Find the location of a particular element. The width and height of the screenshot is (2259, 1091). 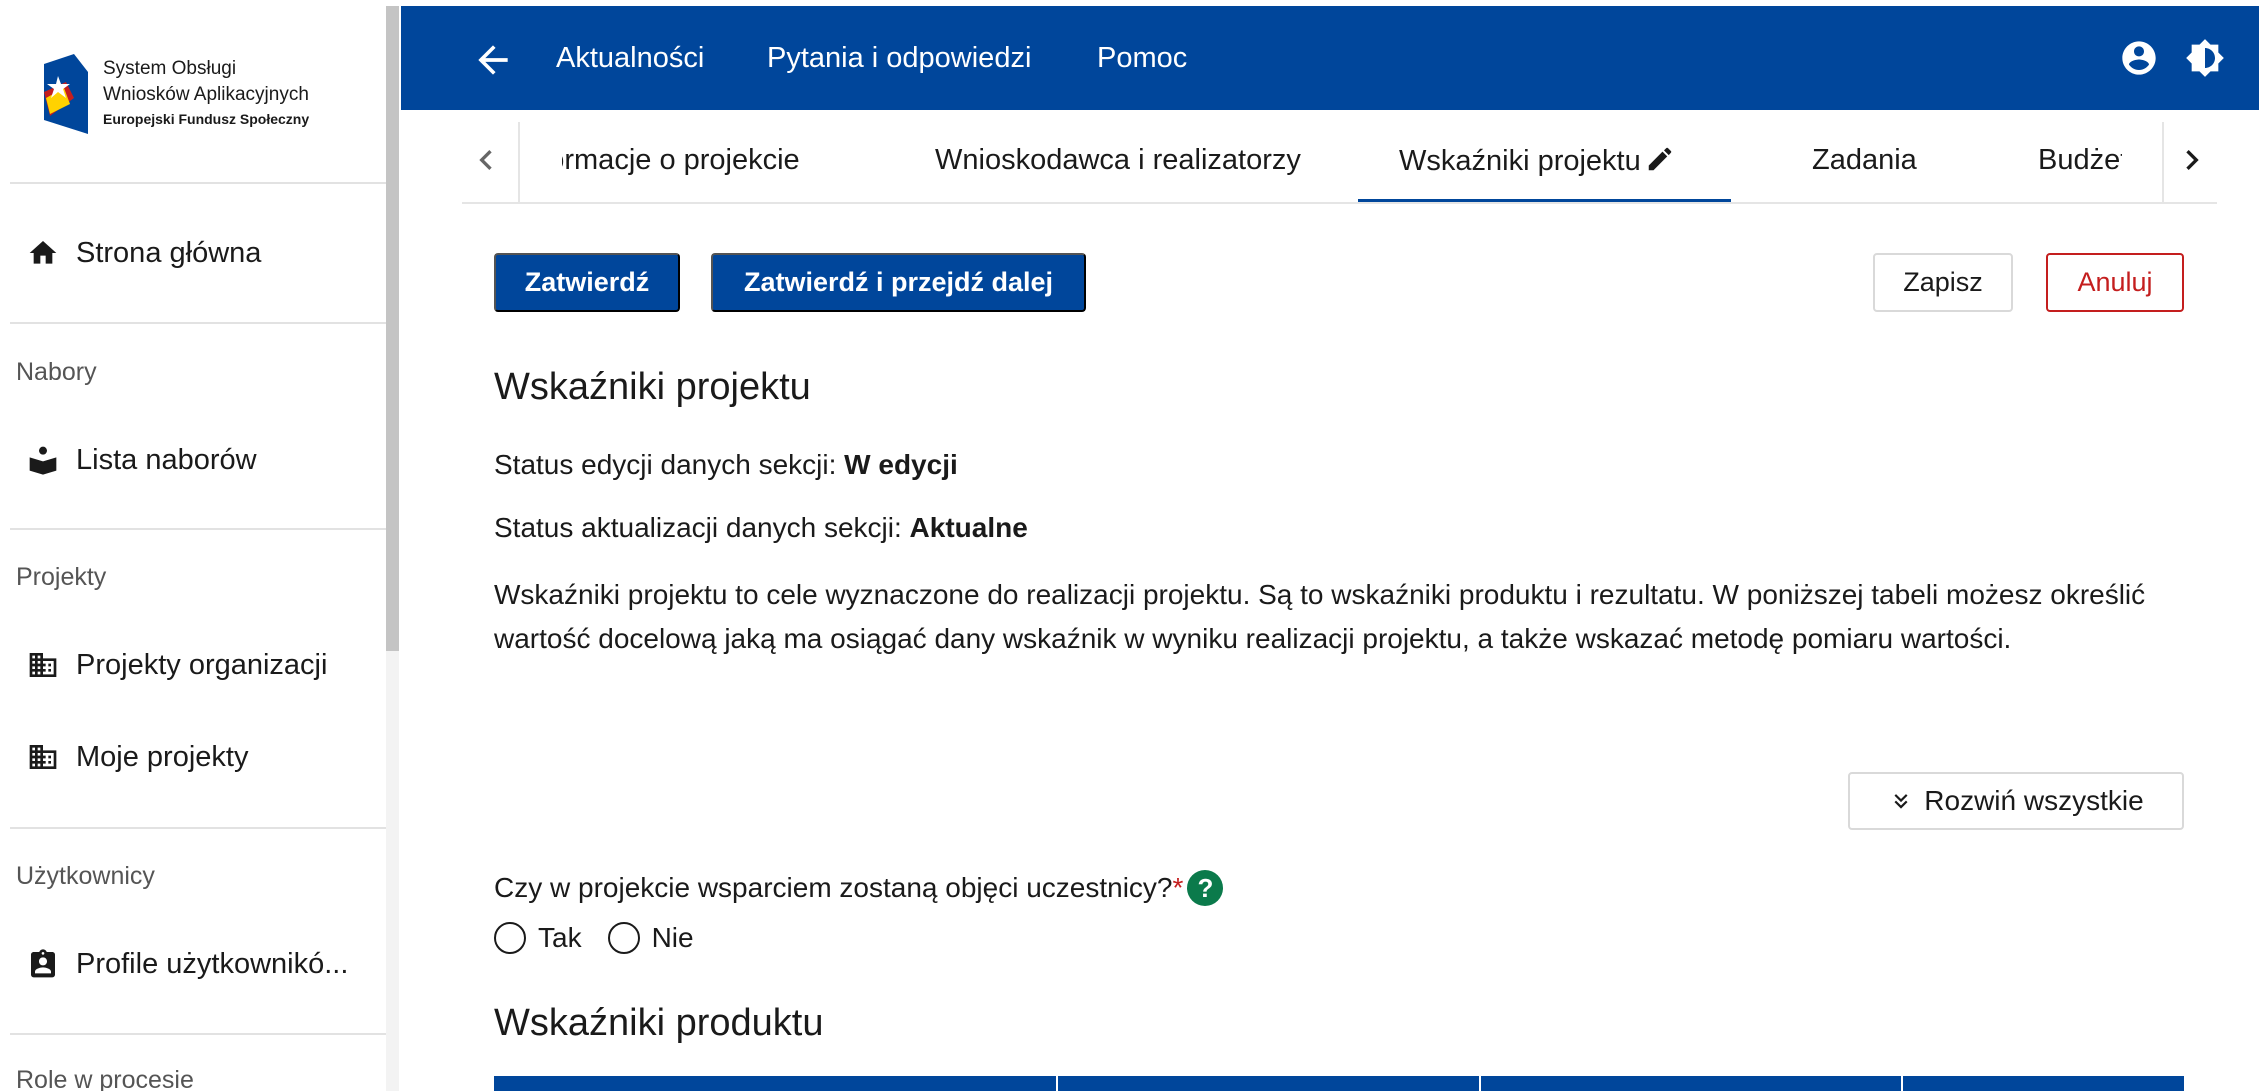

radio-label: Tak is located at coordinates (560, 937).